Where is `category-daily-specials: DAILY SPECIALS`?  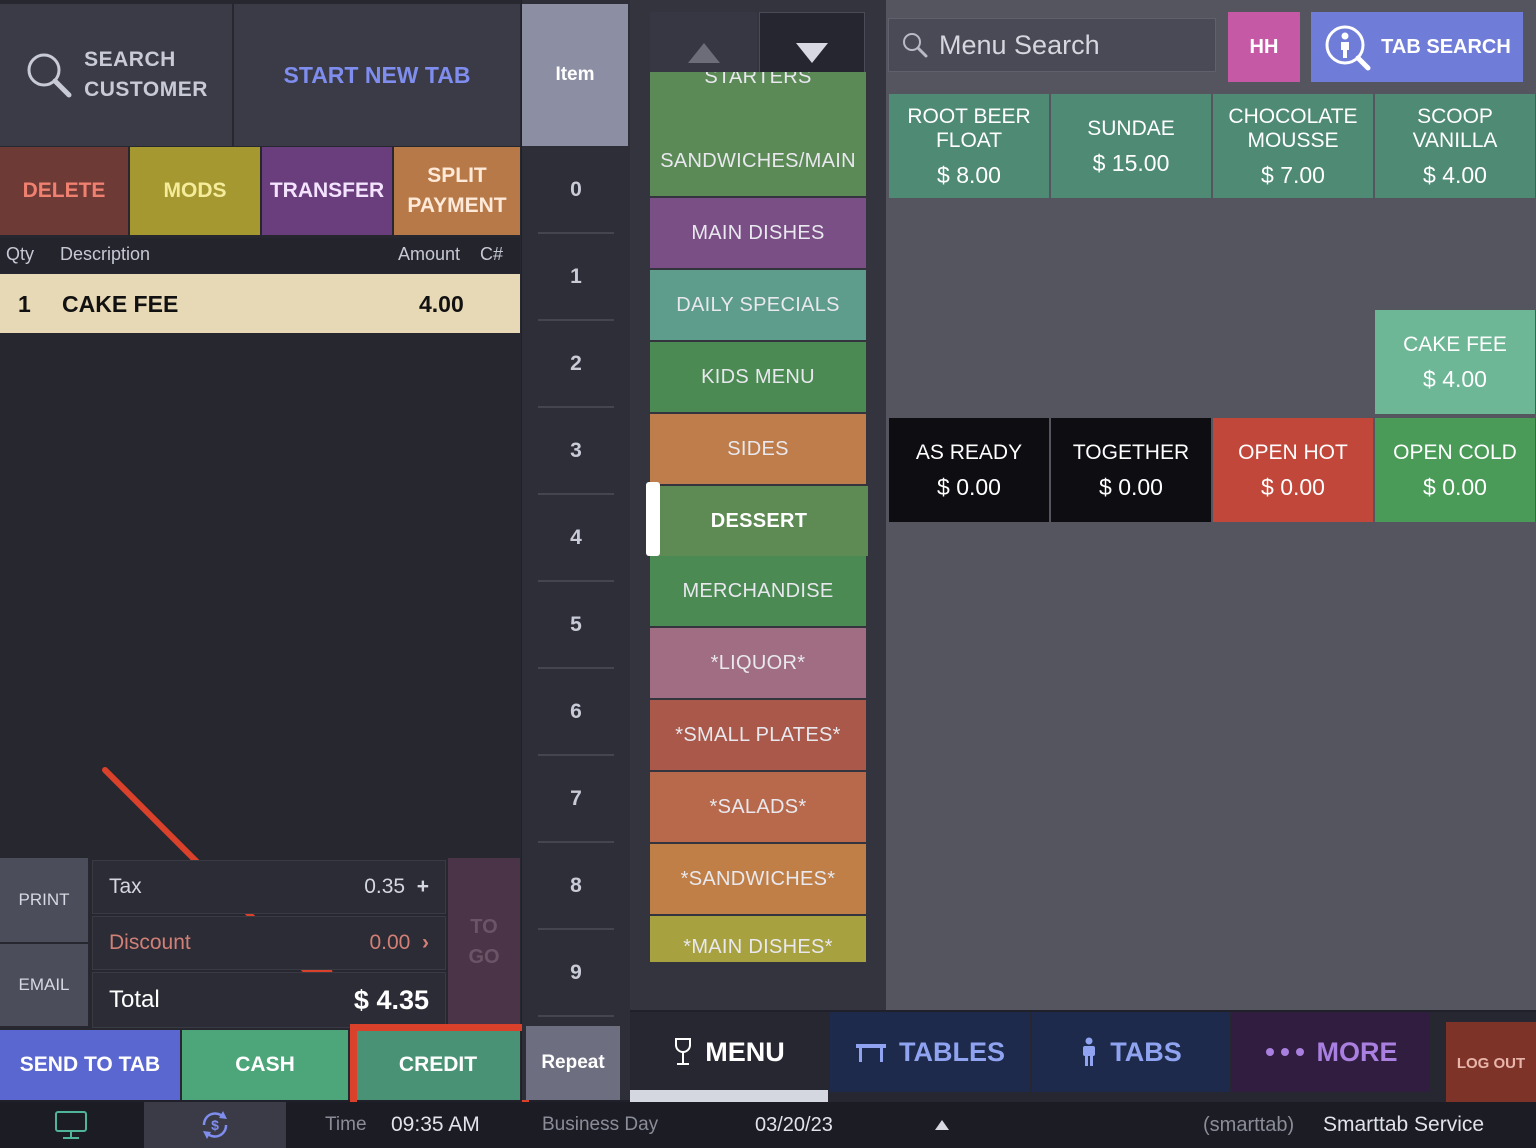 category-daily-specials: DAILY SPECIALS is located at coordinates (758, 305).